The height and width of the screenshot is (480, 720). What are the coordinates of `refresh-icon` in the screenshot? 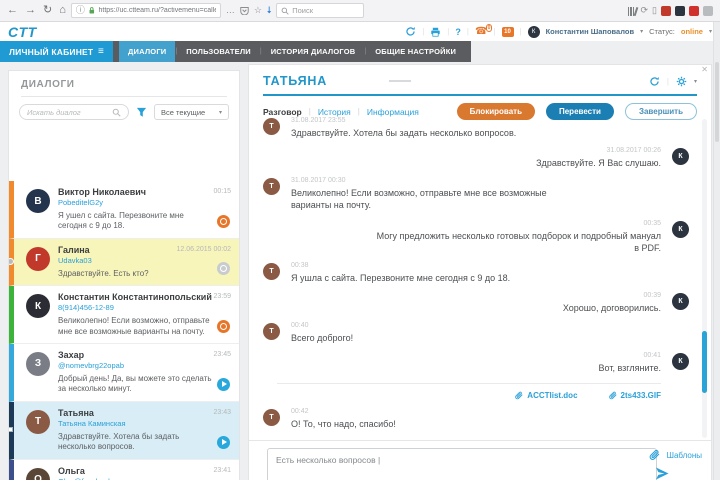 It's located at (410, 31).